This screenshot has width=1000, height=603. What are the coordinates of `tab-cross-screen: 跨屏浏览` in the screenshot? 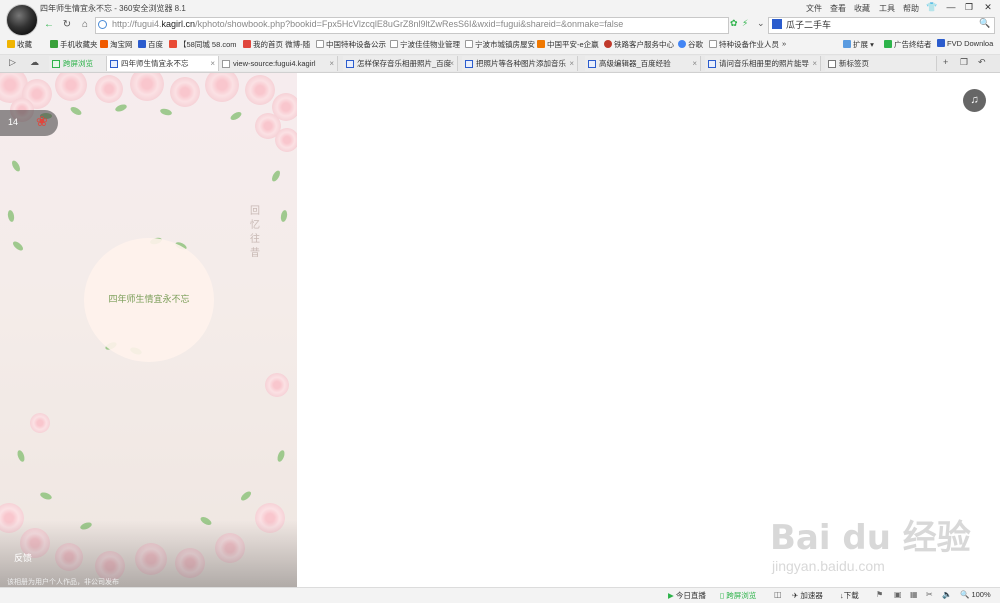 It's located at (78, 63).